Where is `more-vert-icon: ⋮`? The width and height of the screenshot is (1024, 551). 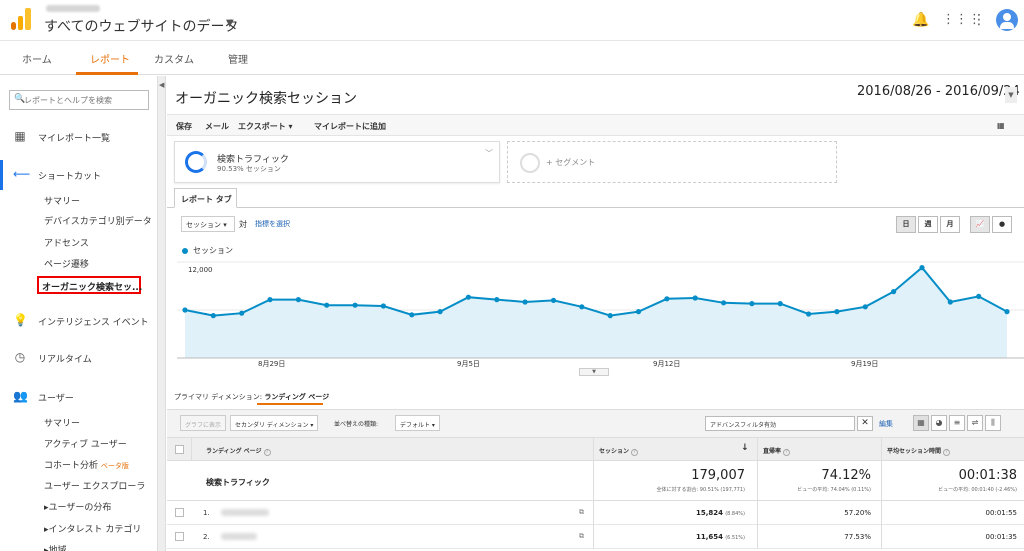 more-vert-icon: ⋮ is located at coordinates (979, 20).